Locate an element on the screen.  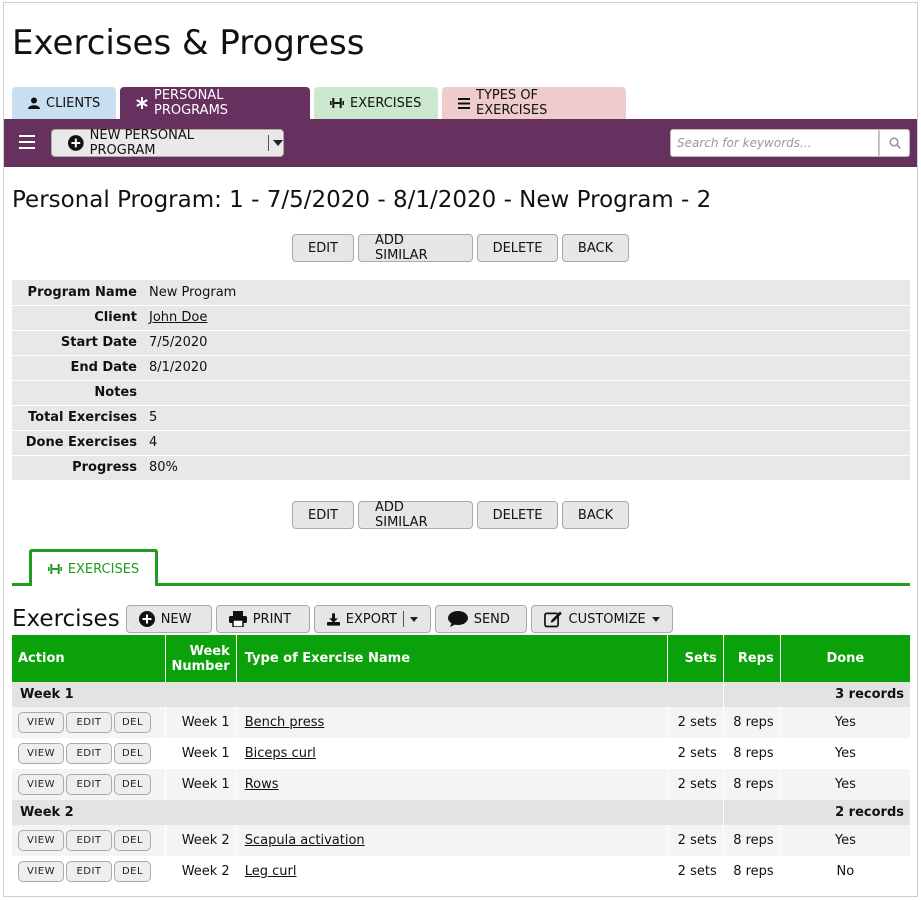
detail-value: New Program is located at coordinates (525, 293).